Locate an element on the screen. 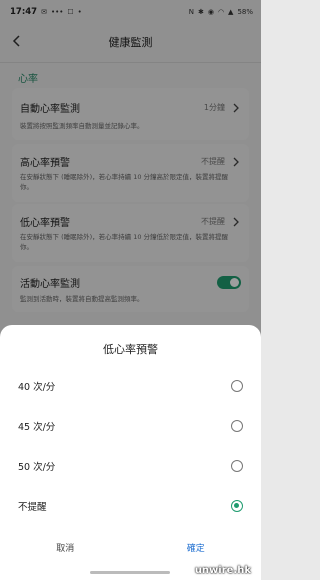 The image size is (320, 580). option-label: 45 次/分 is located at coordinates (37, 427).